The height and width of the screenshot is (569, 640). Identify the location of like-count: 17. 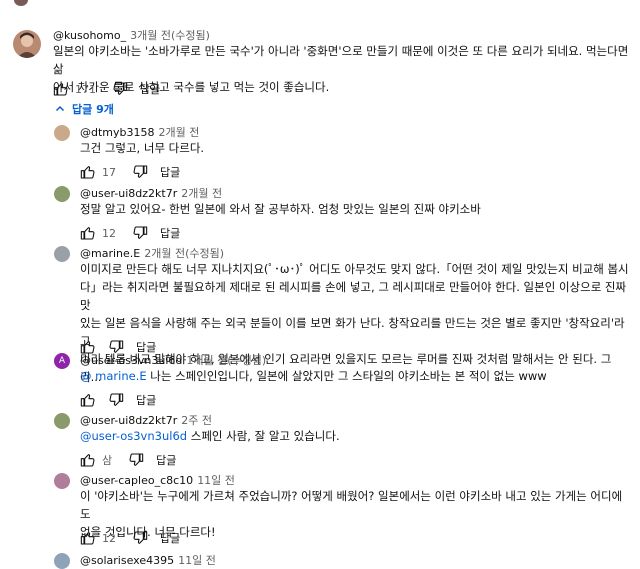
(109, 172).